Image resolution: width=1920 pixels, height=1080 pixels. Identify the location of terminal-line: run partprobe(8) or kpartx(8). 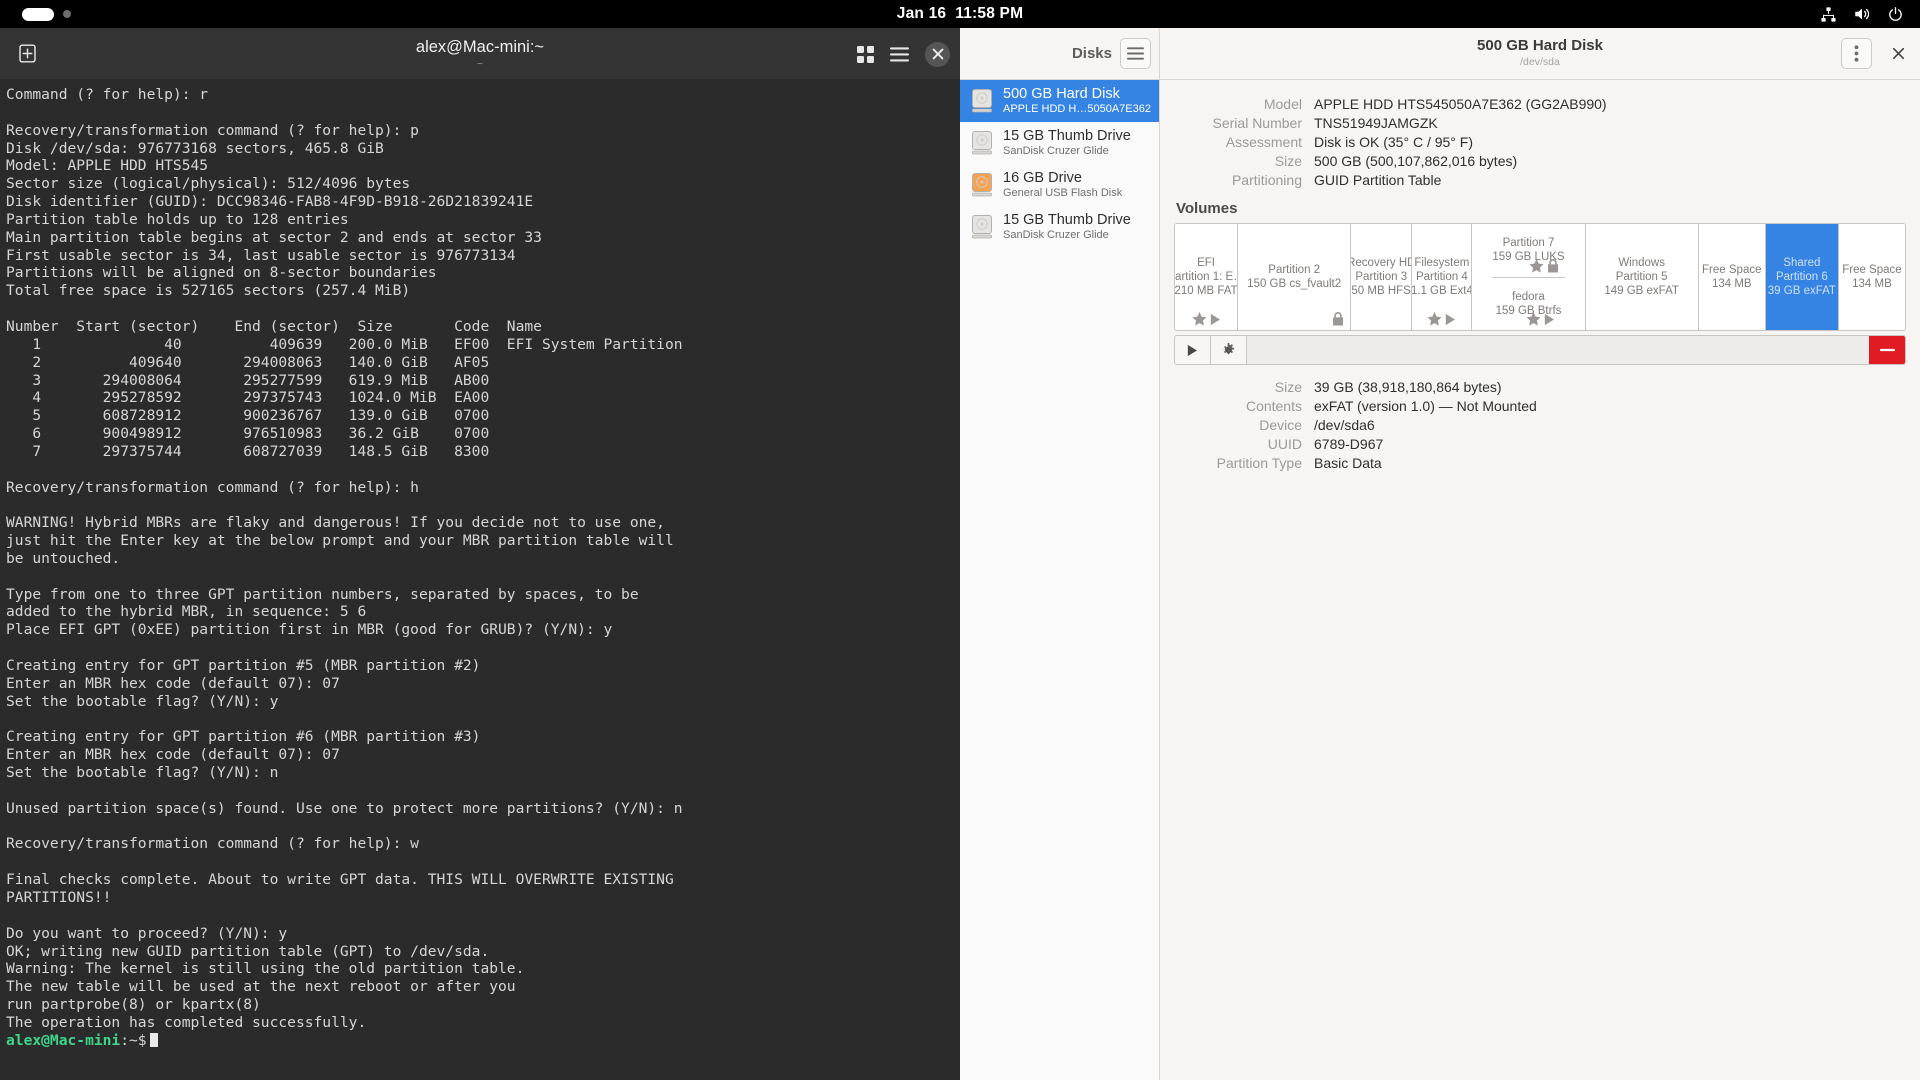
(133, 1005).